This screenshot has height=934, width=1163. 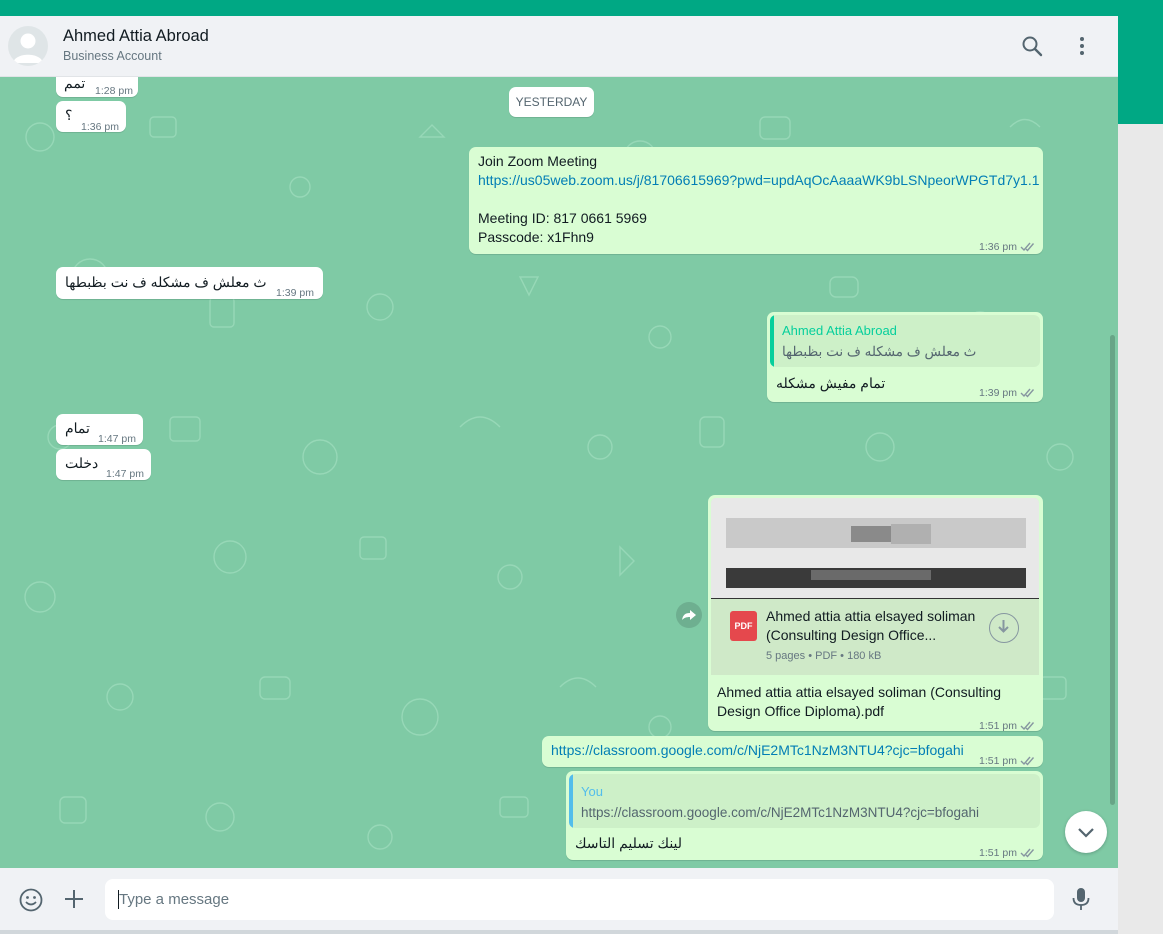 I want to click on contact-name: Ahmed Attia Abroad, so click(x=136, y=36).